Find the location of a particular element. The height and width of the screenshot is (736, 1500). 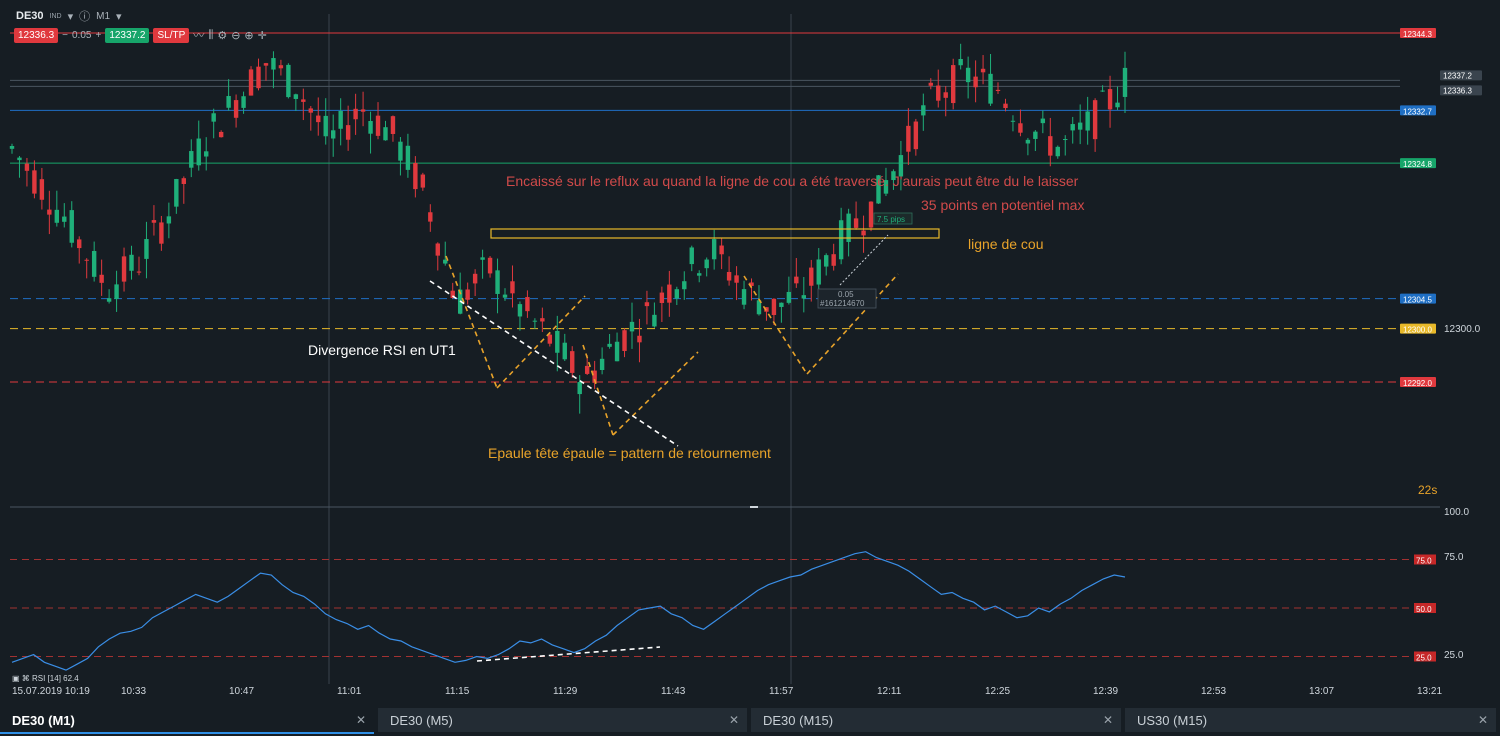

price-level-label: 12304.5 is located at coordinates (1417, 300).